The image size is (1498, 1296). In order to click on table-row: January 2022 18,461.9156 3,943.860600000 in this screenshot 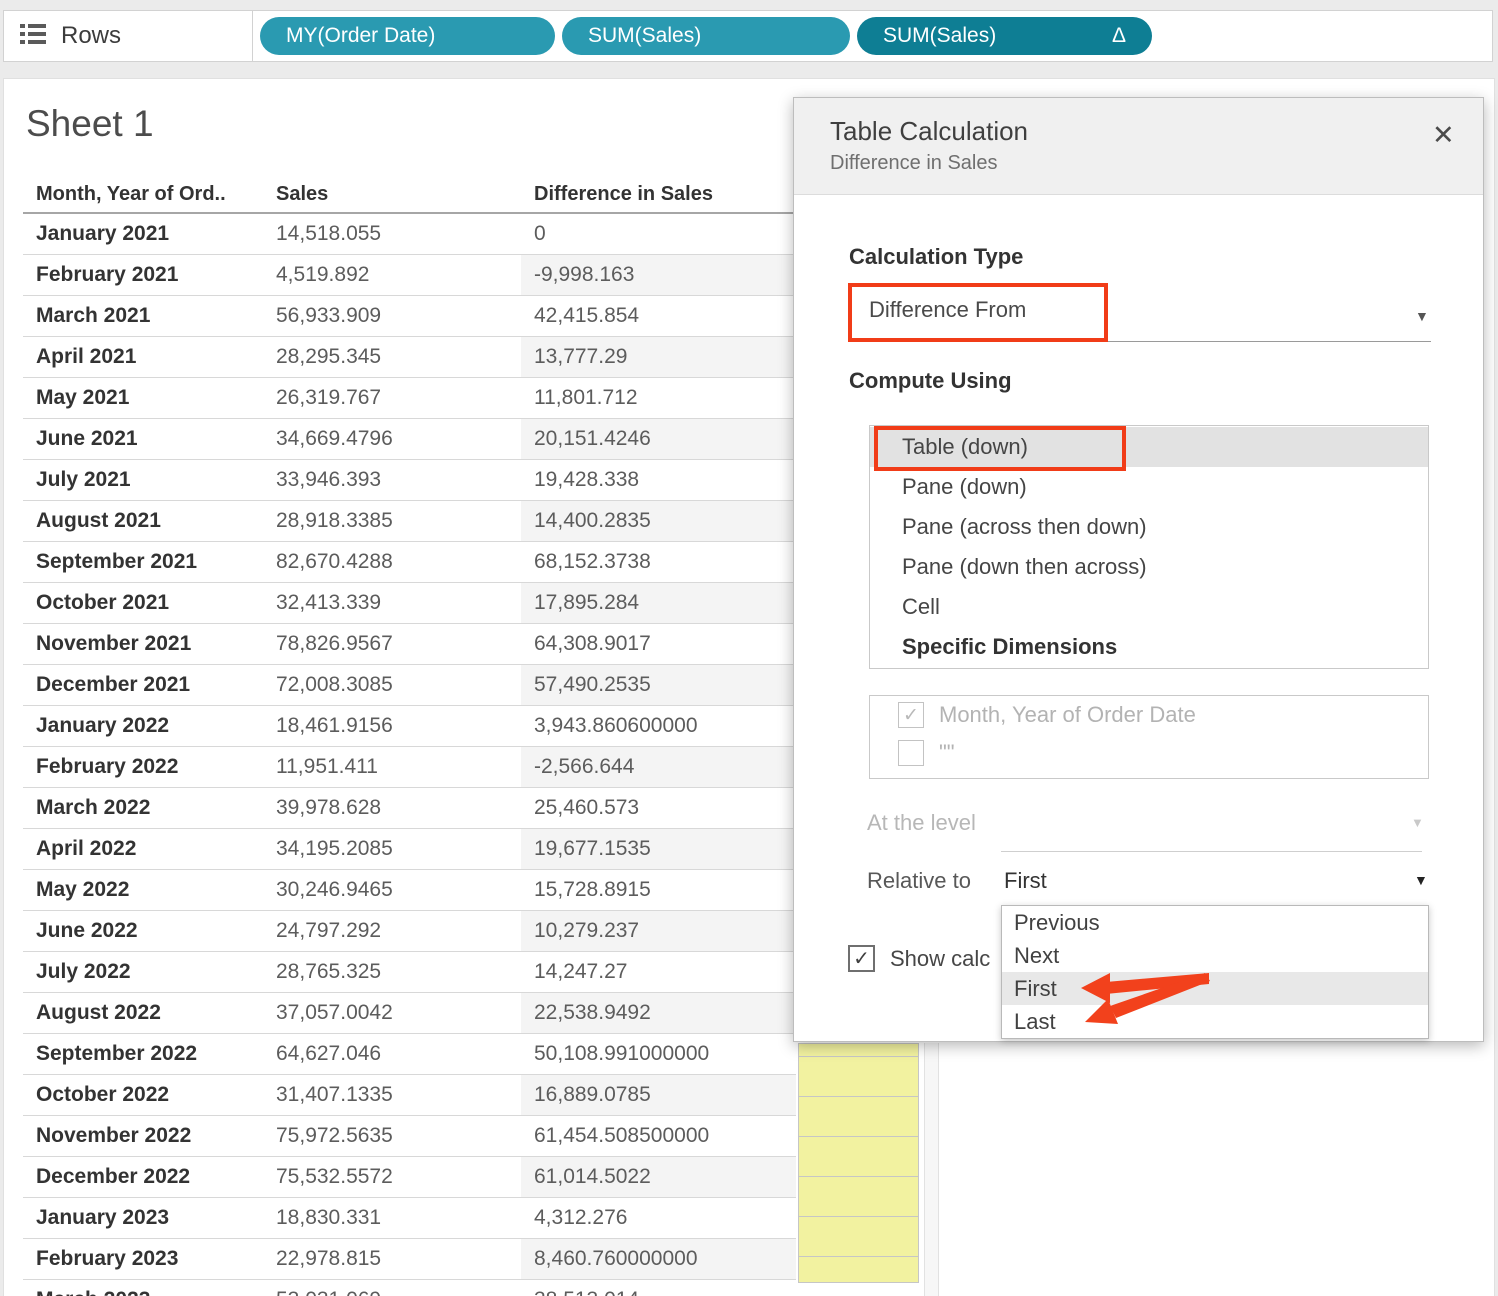, I will do `click(409, 726)`.